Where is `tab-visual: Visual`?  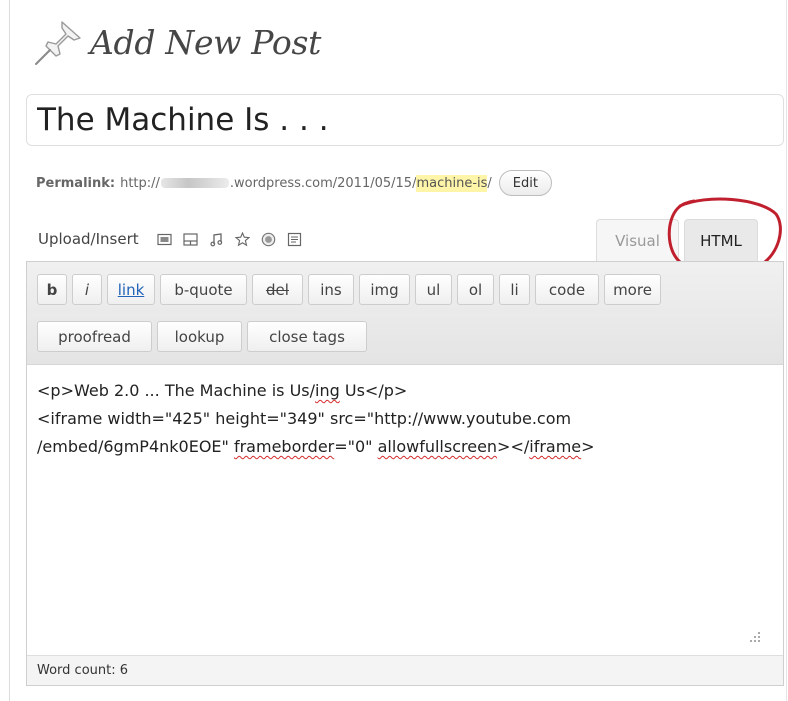 tab-visual: Visual is located at coordinates (637, 240).